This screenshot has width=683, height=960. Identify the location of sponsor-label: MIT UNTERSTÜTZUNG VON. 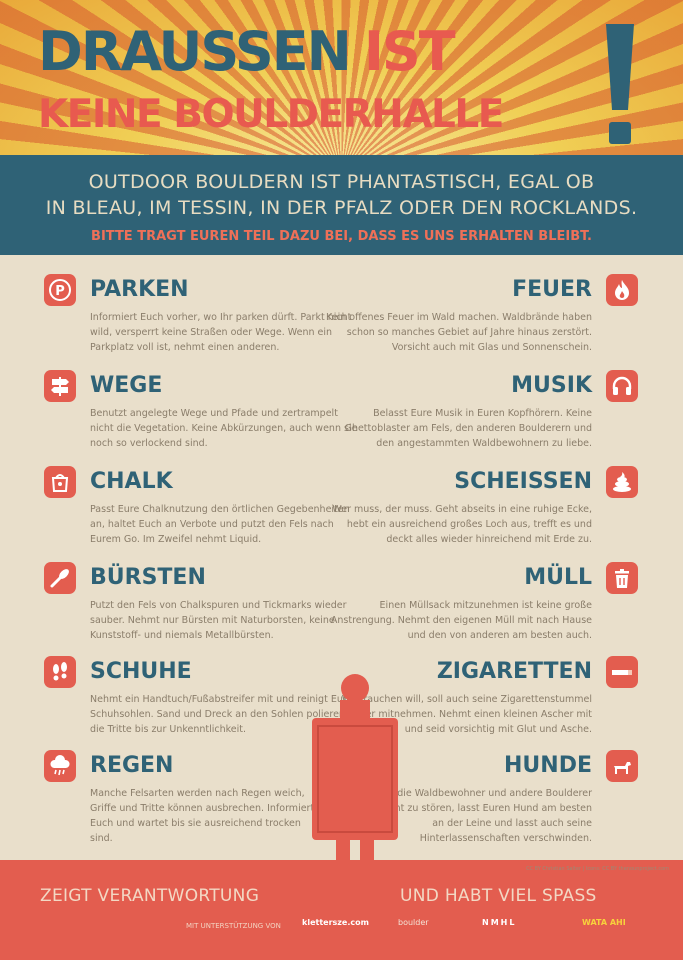
(233, 926).